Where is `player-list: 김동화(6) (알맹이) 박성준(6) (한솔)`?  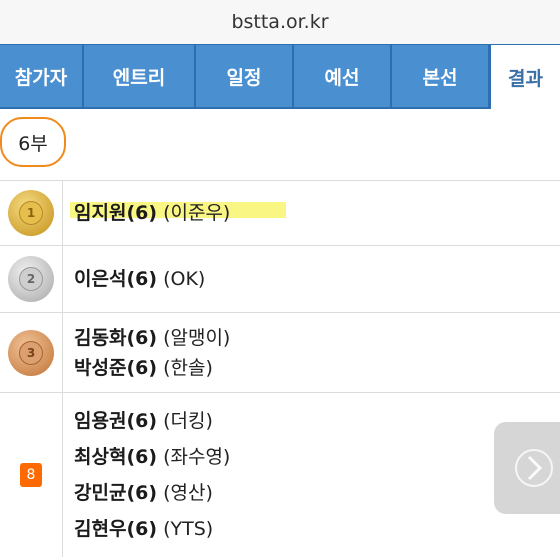 player-list: 김동화(6) (알맹이) 박성준(6) (한솔) is located at coordinates (152, 352).